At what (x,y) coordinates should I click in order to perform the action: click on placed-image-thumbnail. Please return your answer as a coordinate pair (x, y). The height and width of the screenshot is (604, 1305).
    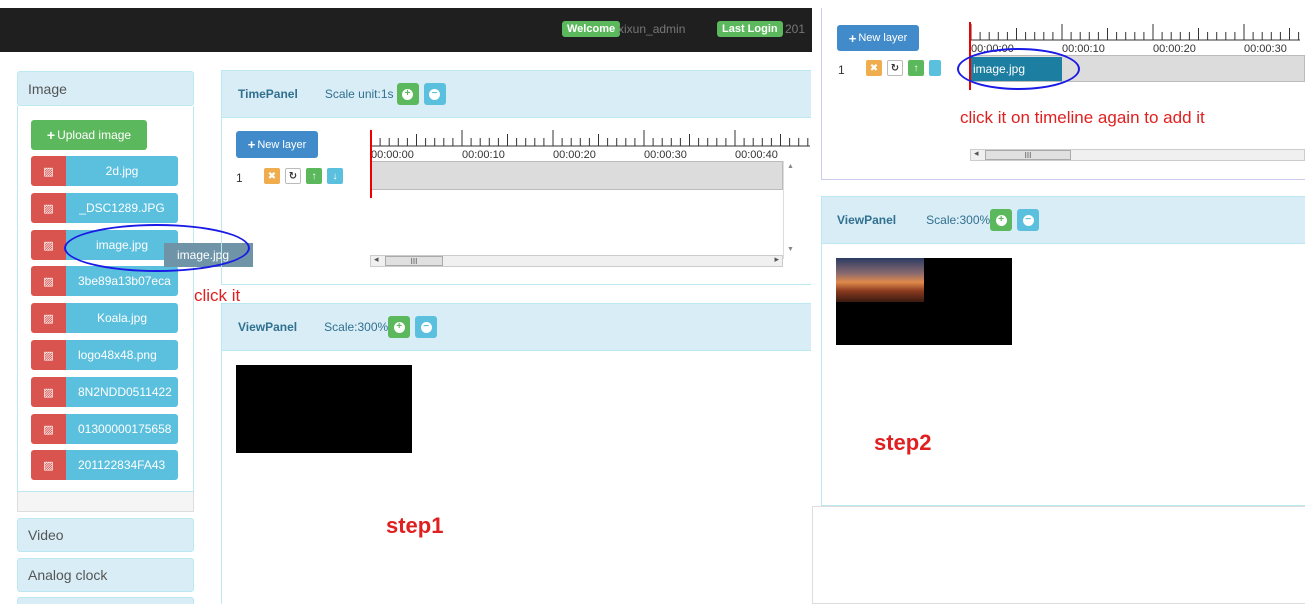
    Looking at the image, I should click on (880, 280).